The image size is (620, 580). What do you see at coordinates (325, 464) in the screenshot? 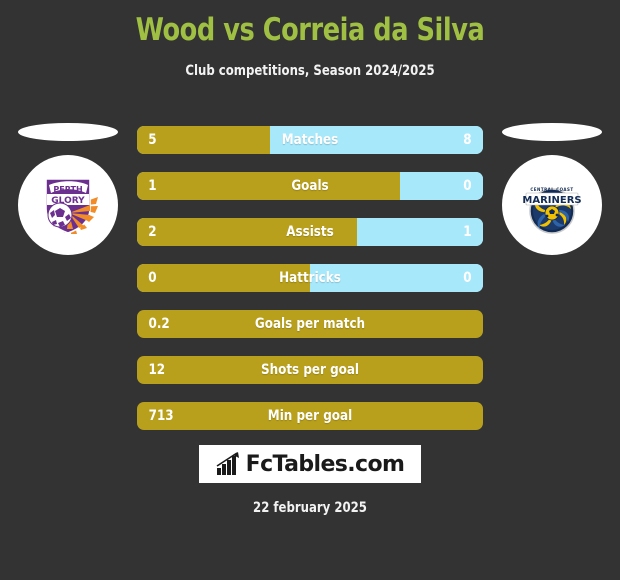
I see `fctables-wordmark: FcTables.com` at bounding box center [325, 464].